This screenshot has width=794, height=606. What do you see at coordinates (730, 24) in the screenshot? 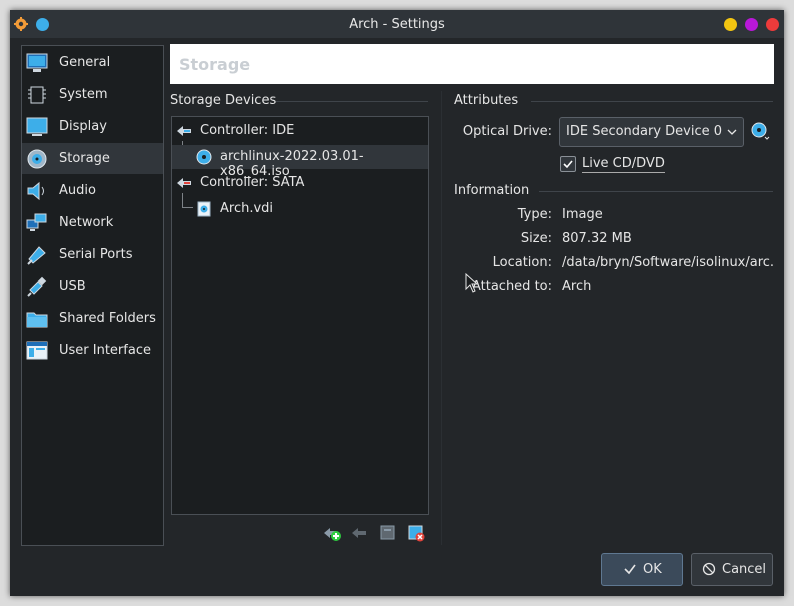
I see `minimize-button` at bounding box center [730, 24].